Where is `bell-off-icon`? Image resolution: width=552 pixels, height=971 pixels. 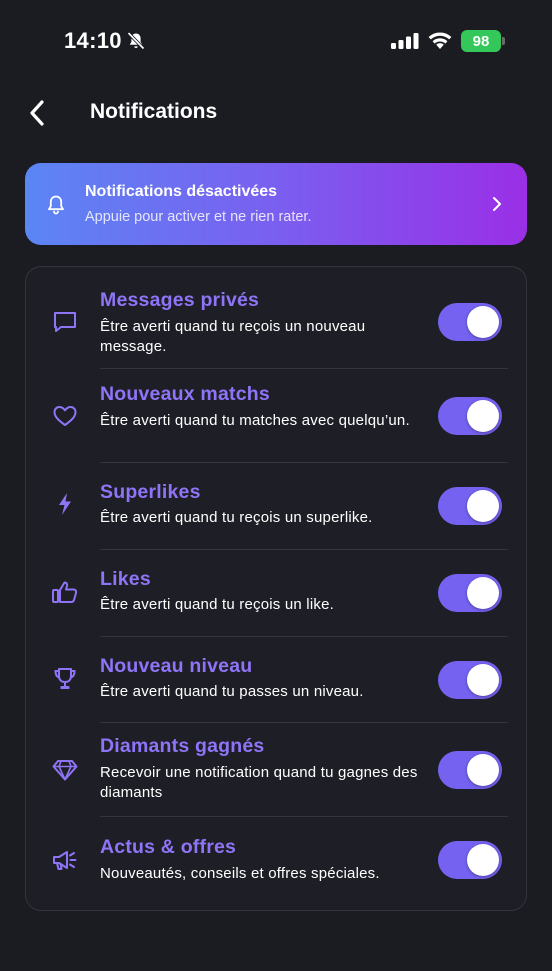
bell-off-icon is located at coordinates (136, 40).